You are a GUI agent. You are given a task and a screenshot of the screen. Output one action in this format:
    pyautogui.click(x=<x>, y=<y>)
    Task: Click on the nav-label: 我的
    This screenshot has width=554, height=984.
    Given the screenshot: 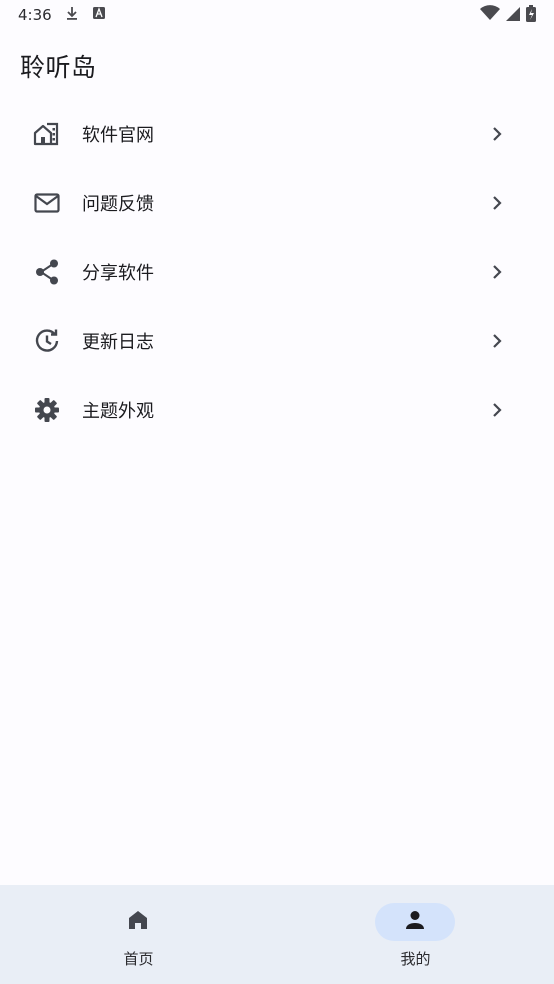 What is the action you would take?
    pyautogui.click(x=415, y=959)
    